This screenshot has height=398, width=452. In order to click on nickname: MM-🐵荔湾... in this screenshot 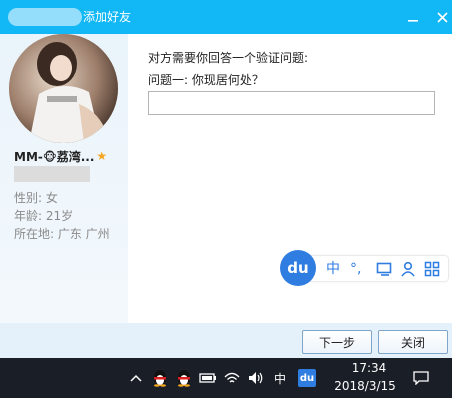, I will do `click(54, 156)`.